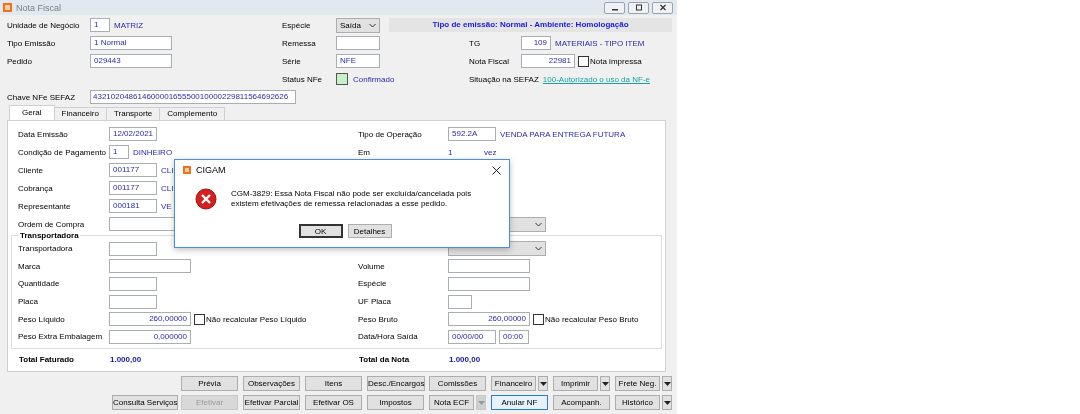 Image resolution: width=1080 pixels, height=414 pixels. I want to click on minimize-button, so click(614, 7).